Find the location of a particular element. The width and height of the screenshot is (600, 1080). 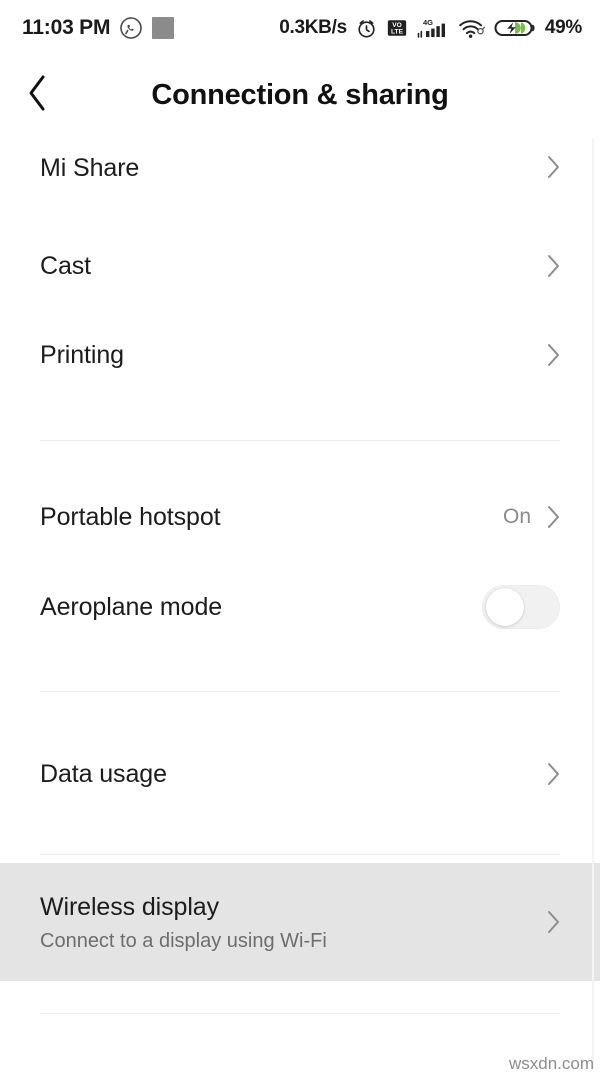

battery-charging-icon is located at coordinates (515, 28).